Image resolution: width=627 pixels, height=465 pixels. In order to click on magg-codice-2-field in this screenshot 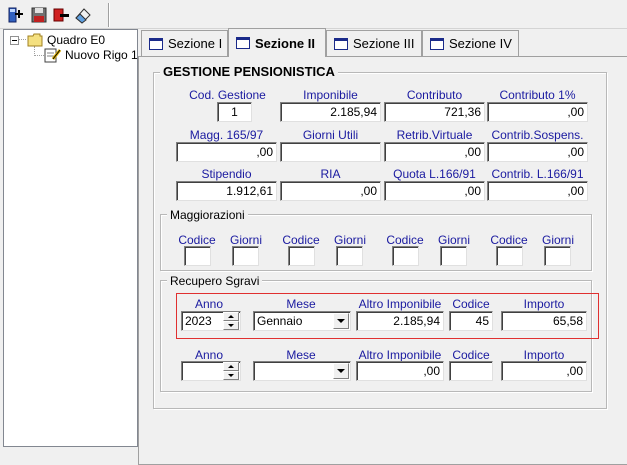, I will do `click(301, 256)`.